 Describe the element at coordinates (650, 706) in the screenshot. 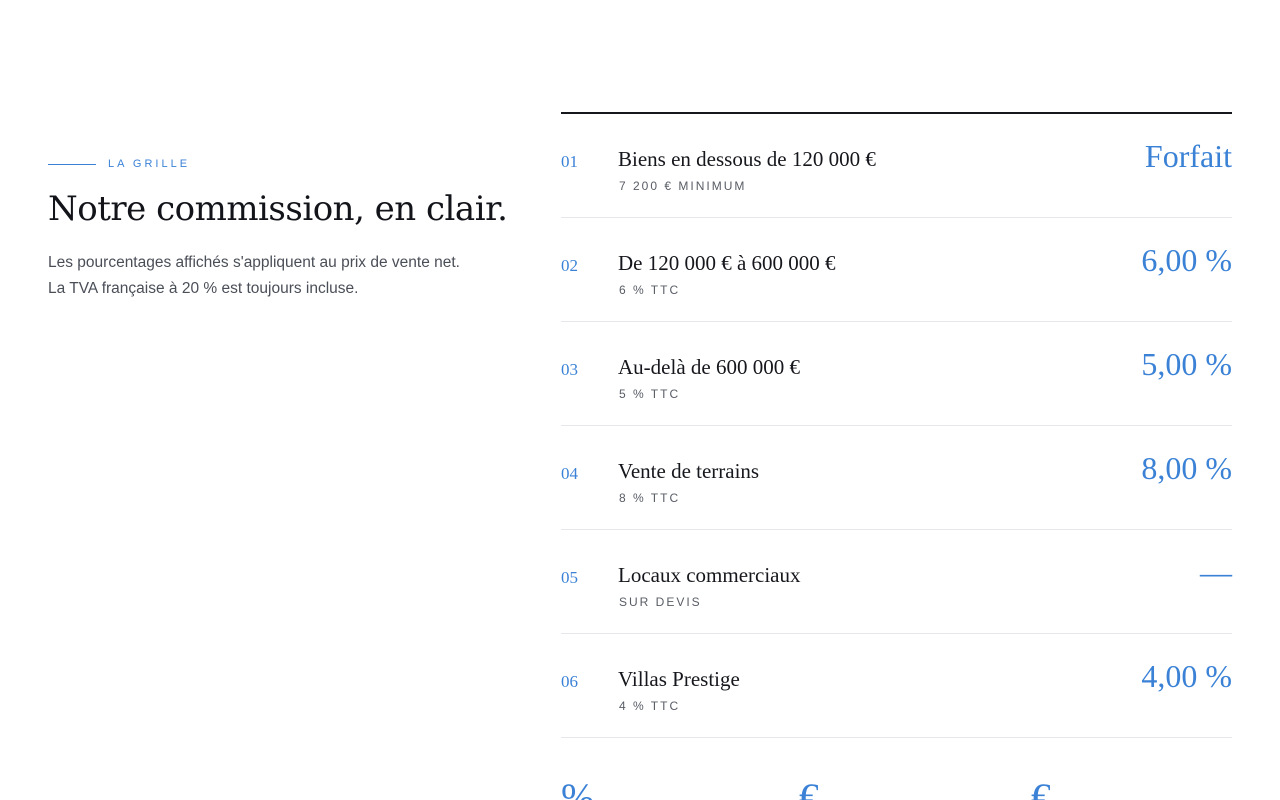

I see `row-sublabel: 4 % TTC` at that location.